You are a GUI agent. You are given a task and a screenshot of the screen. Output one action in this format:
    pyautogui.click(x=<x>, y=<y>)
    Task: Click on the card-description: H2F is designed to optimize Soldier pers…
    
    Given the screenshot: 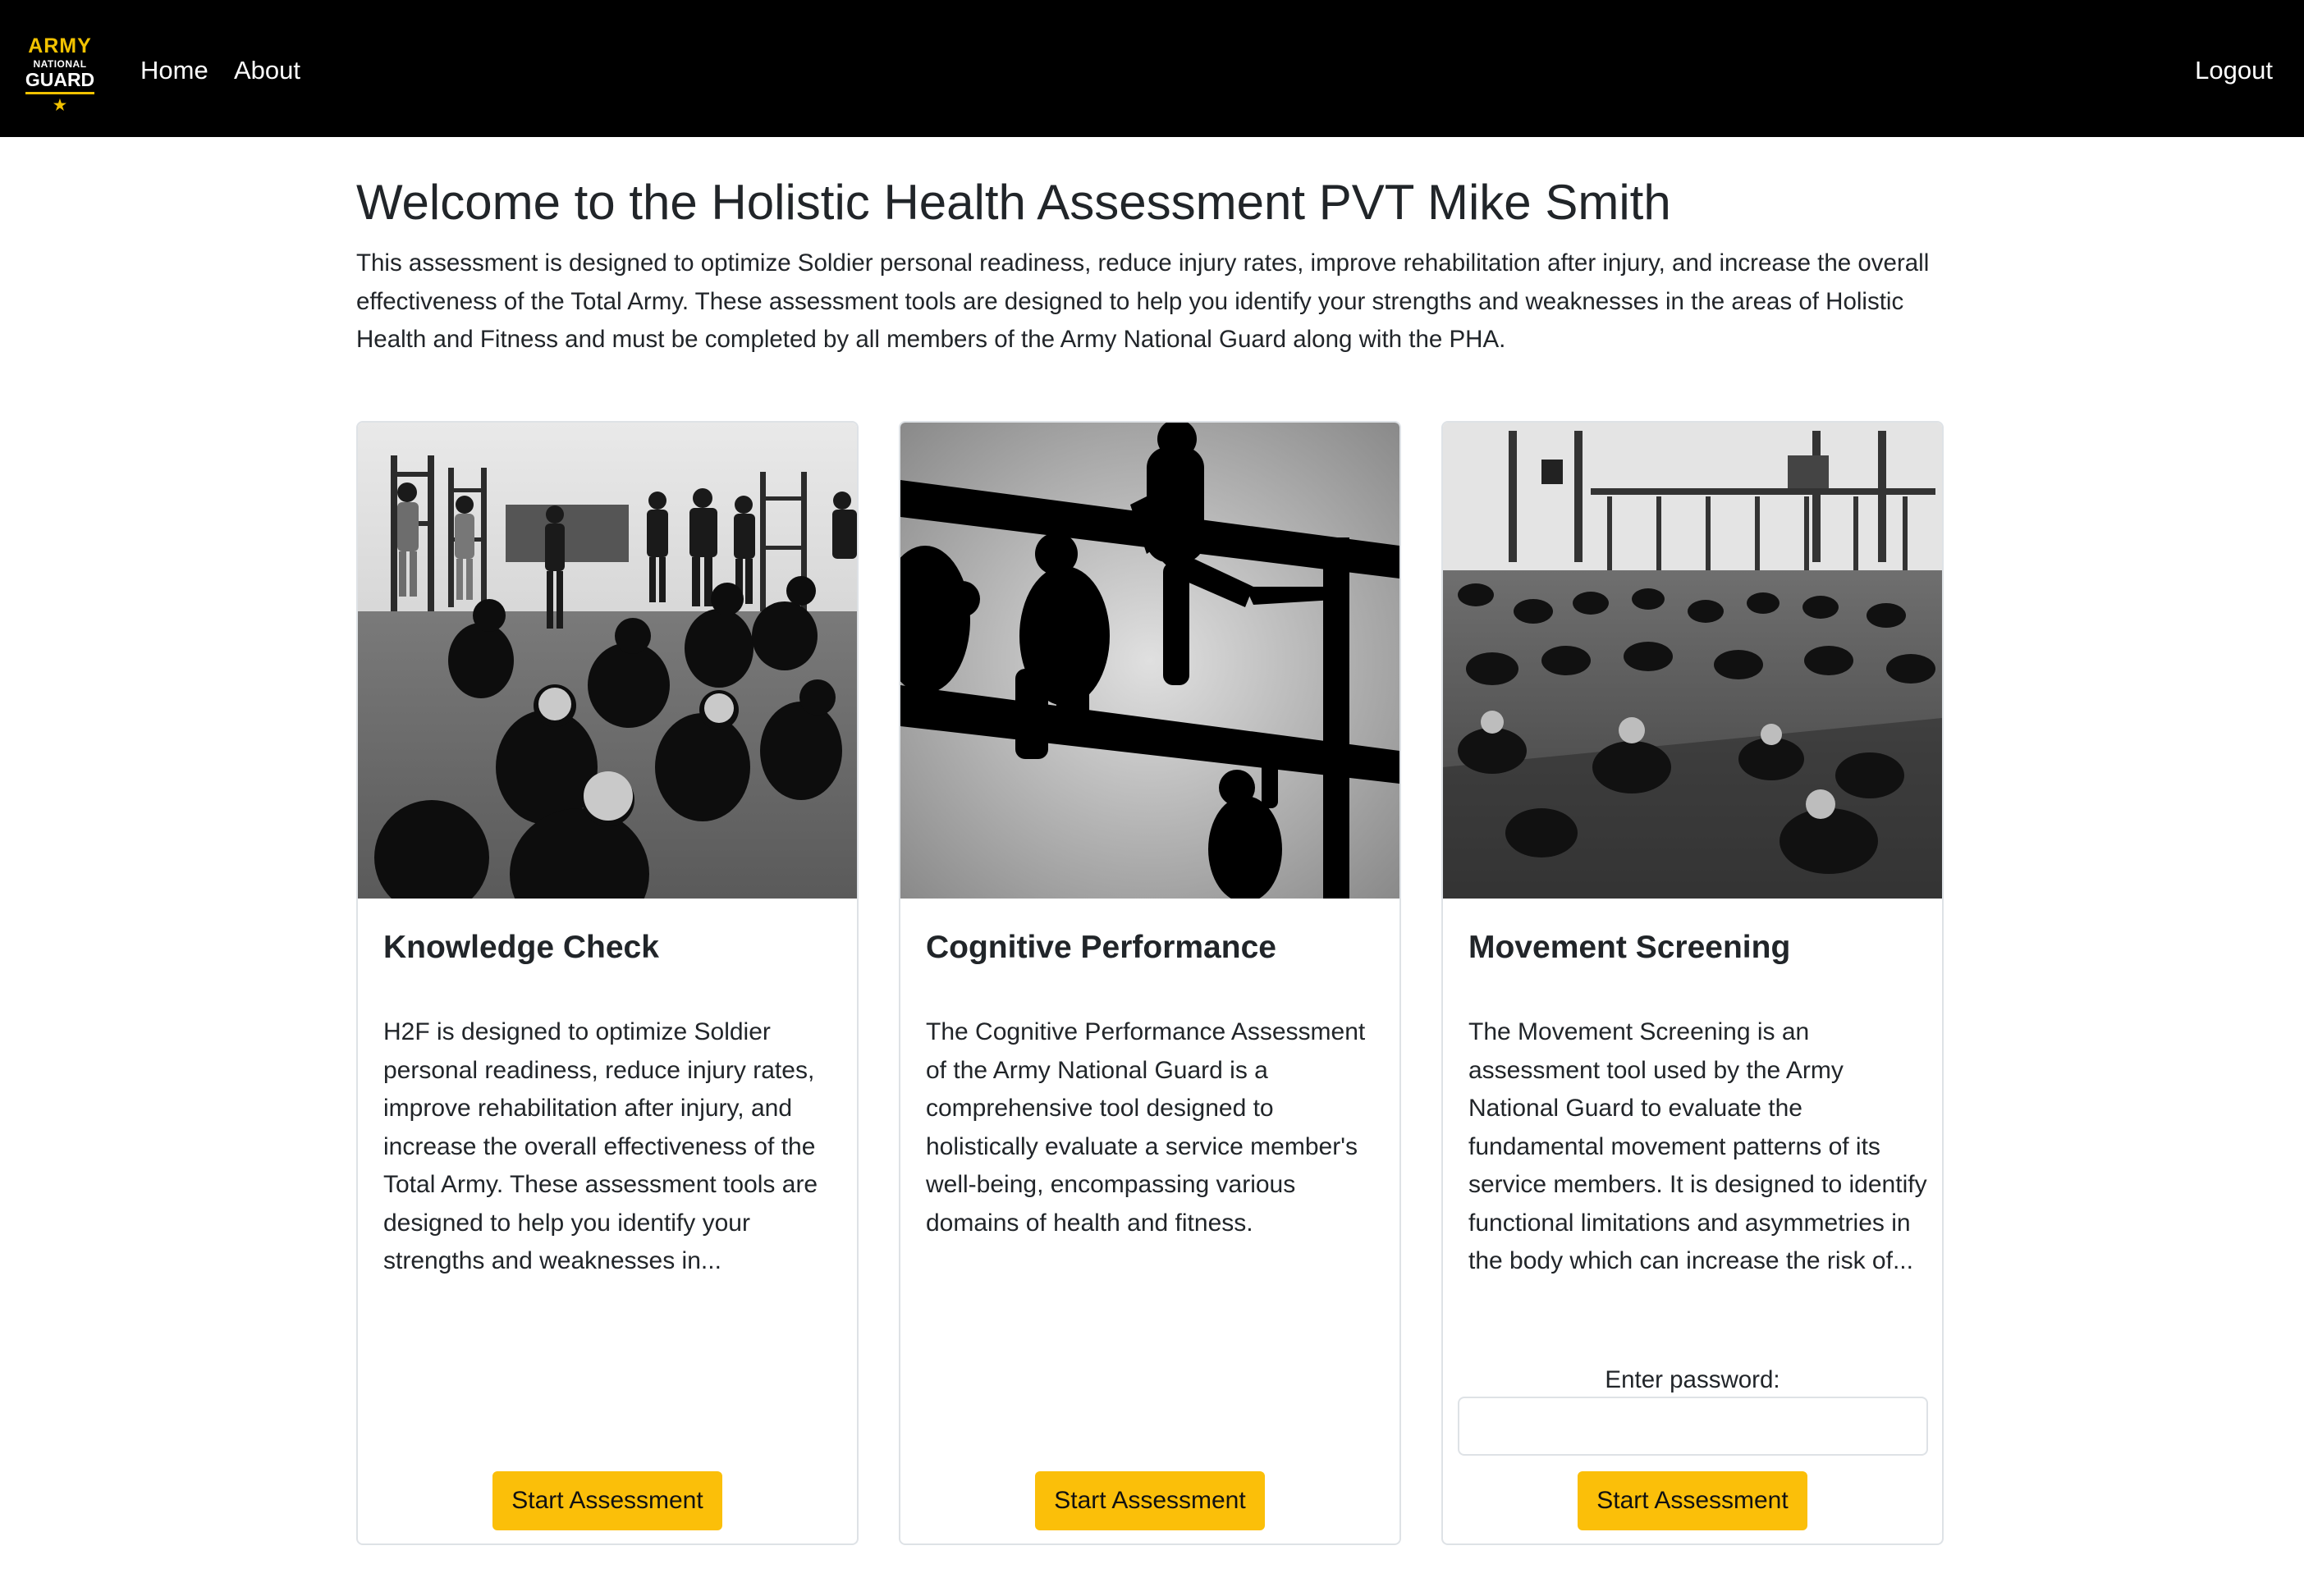 What is the action you would take?
    pyautogui.click(x=600, y=1146)
    